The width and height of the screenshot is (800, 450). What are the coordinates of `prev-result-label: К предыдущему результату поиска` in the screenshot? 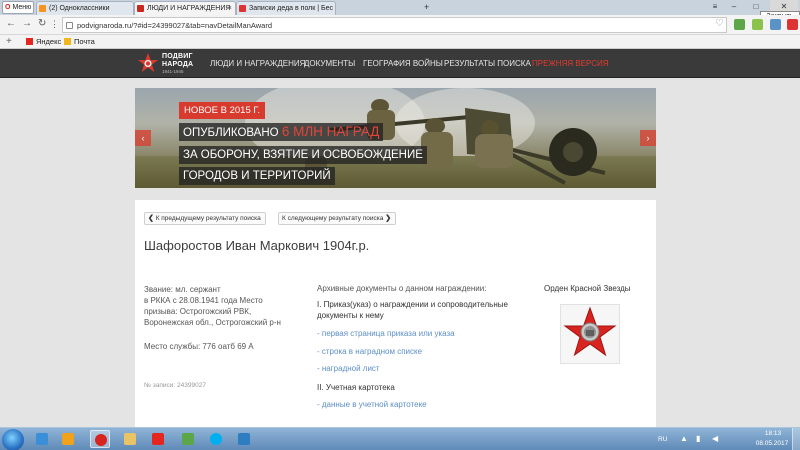 It's located at (208, 218).